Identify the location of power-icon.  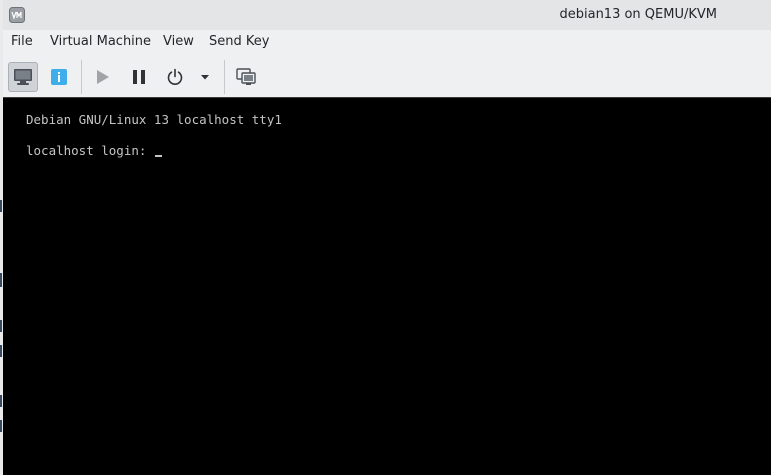
(175, 76).